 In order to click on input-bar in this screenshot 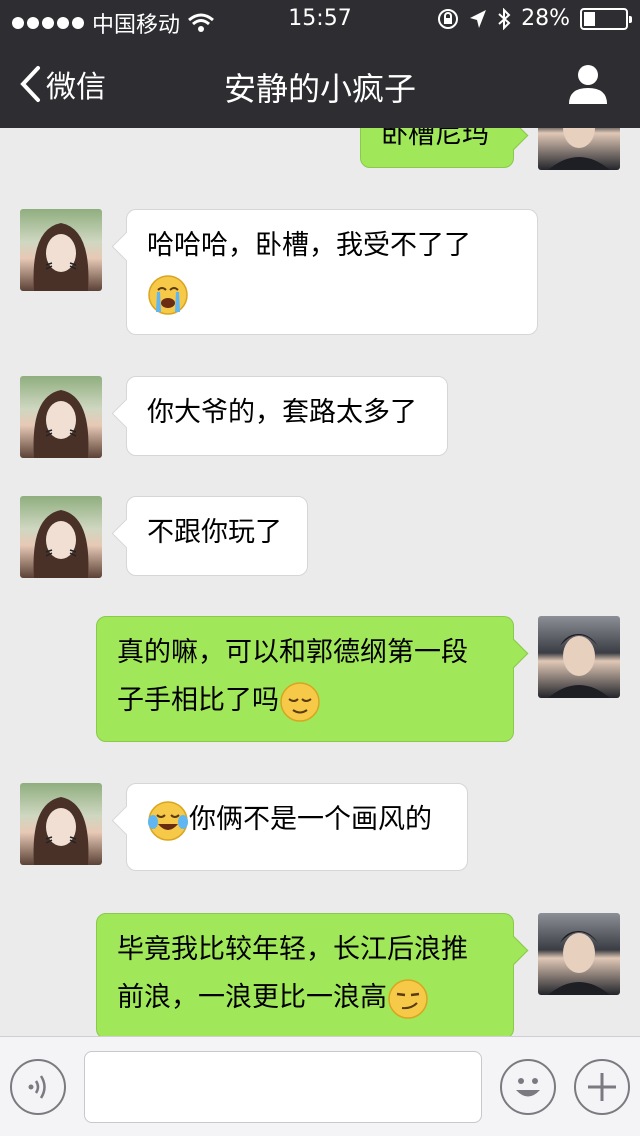, I will do `click(320, 1086)`.